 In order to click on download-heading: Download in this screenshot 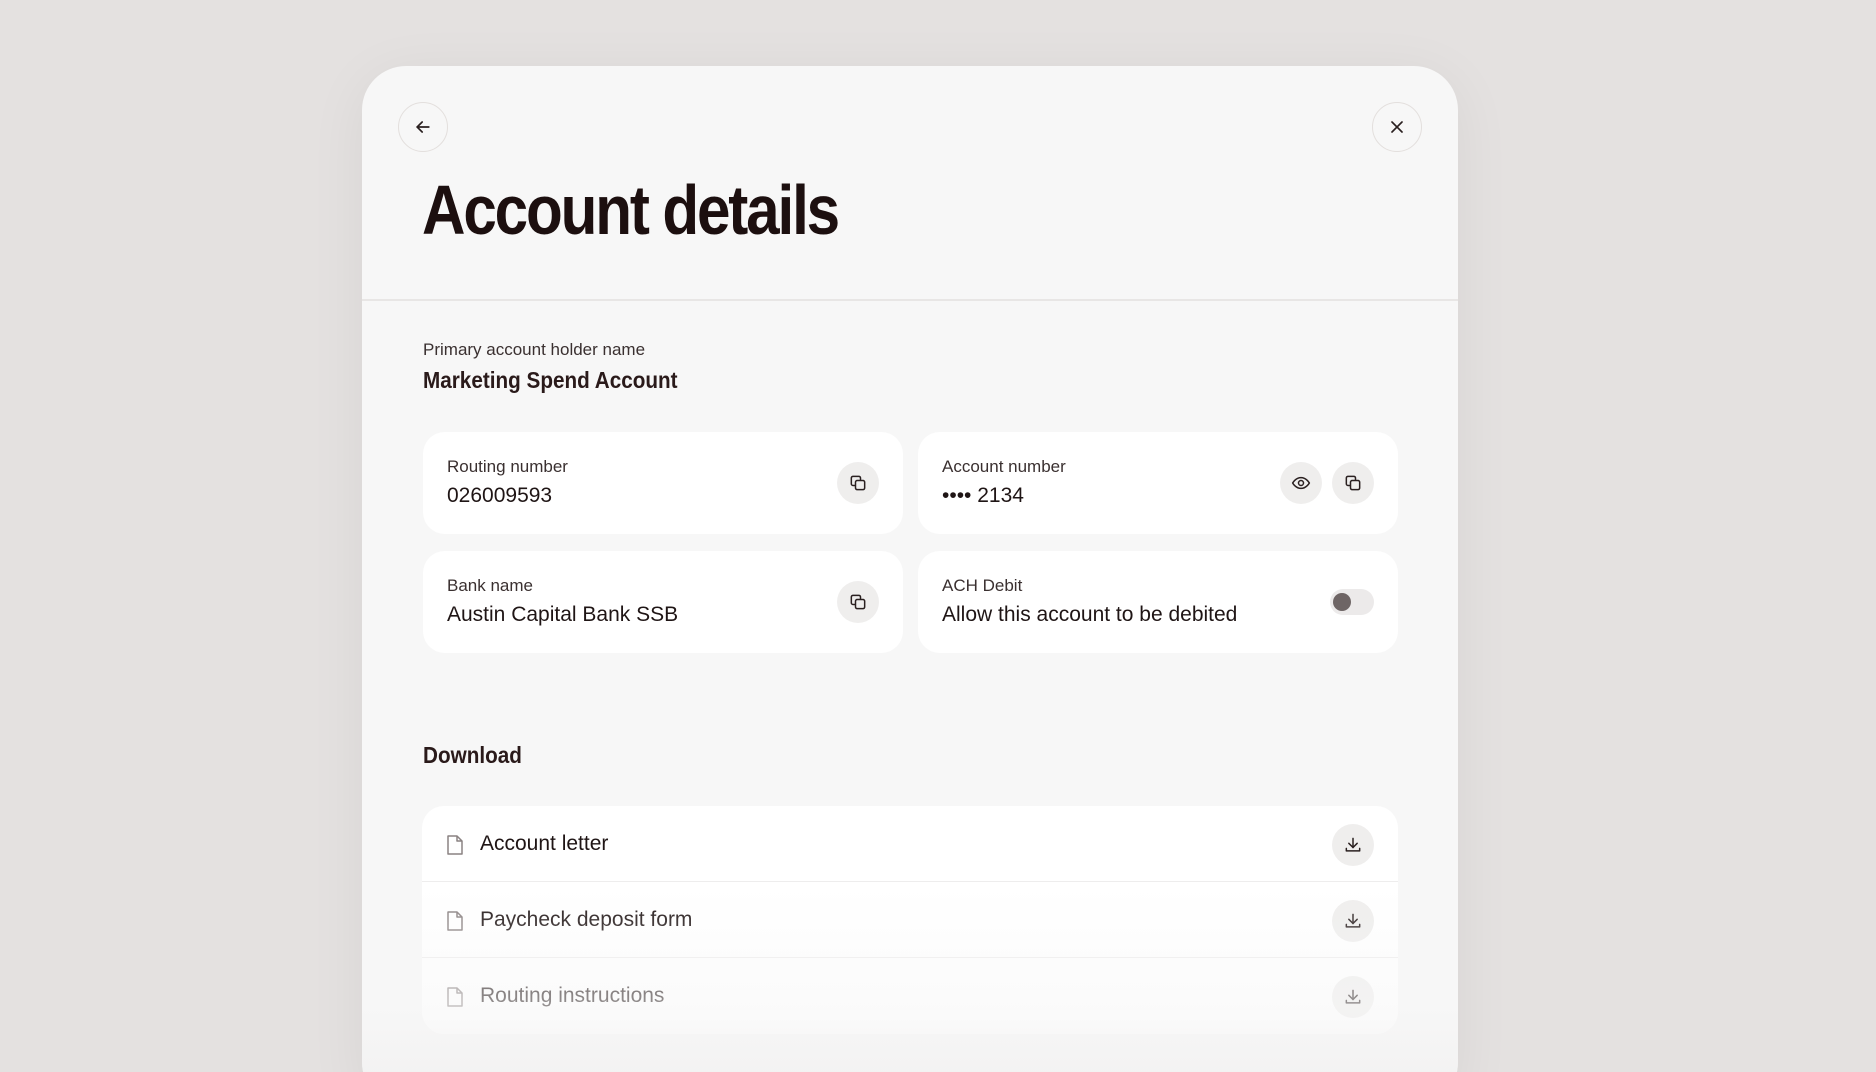, I will do `click(472, 755)`.